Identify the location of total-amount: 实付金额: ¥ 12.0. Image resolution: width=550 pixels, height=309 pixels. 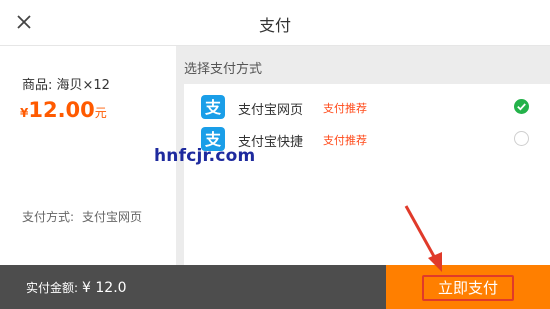
(76, 287).